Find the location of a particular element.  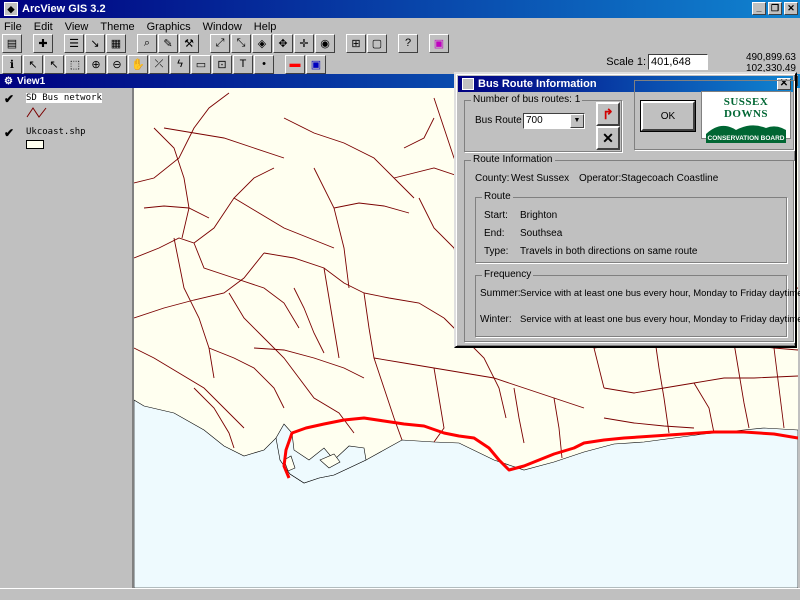

start-value: Brighton is located at coordinates (539, 215).